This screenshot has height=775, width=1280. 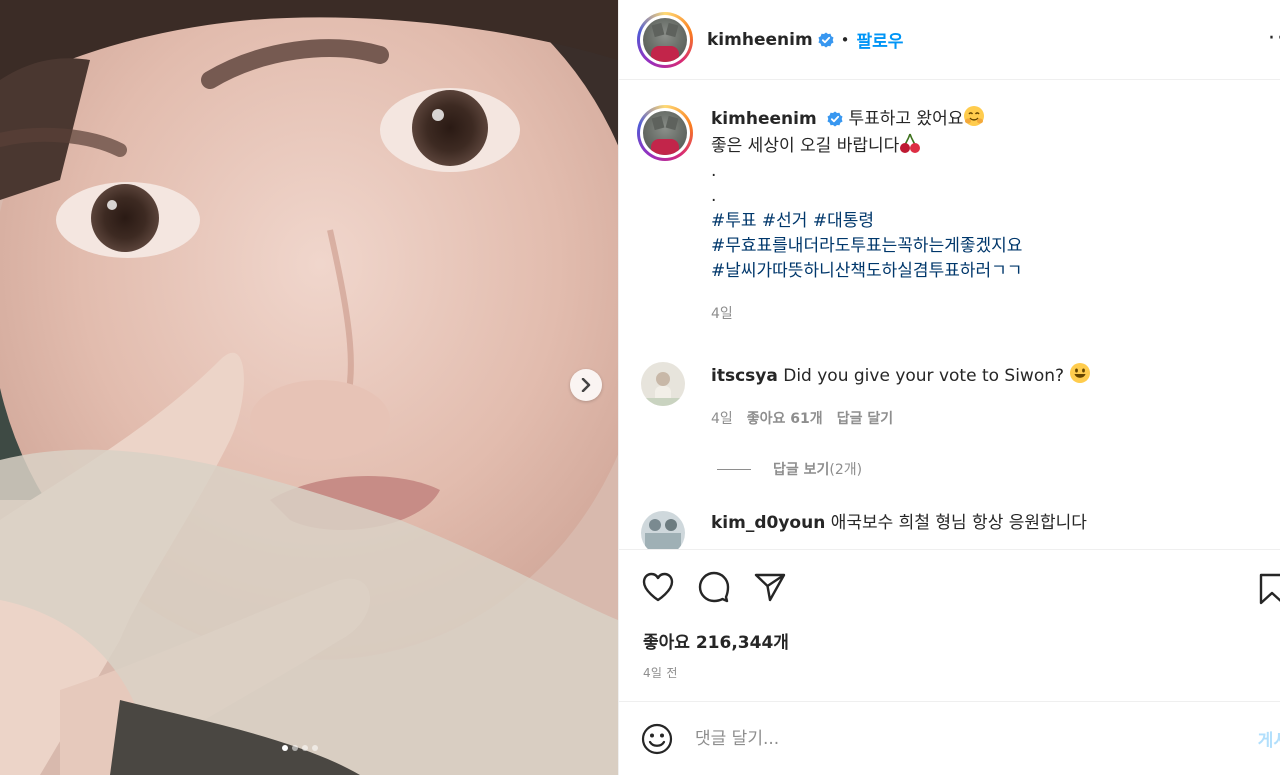 What do you see at coordinates (958, 523) in the screenshot?
I see `comment-text: 애국보수 희철 형님 항상 응원합니다` at bounding box center [958, 523].